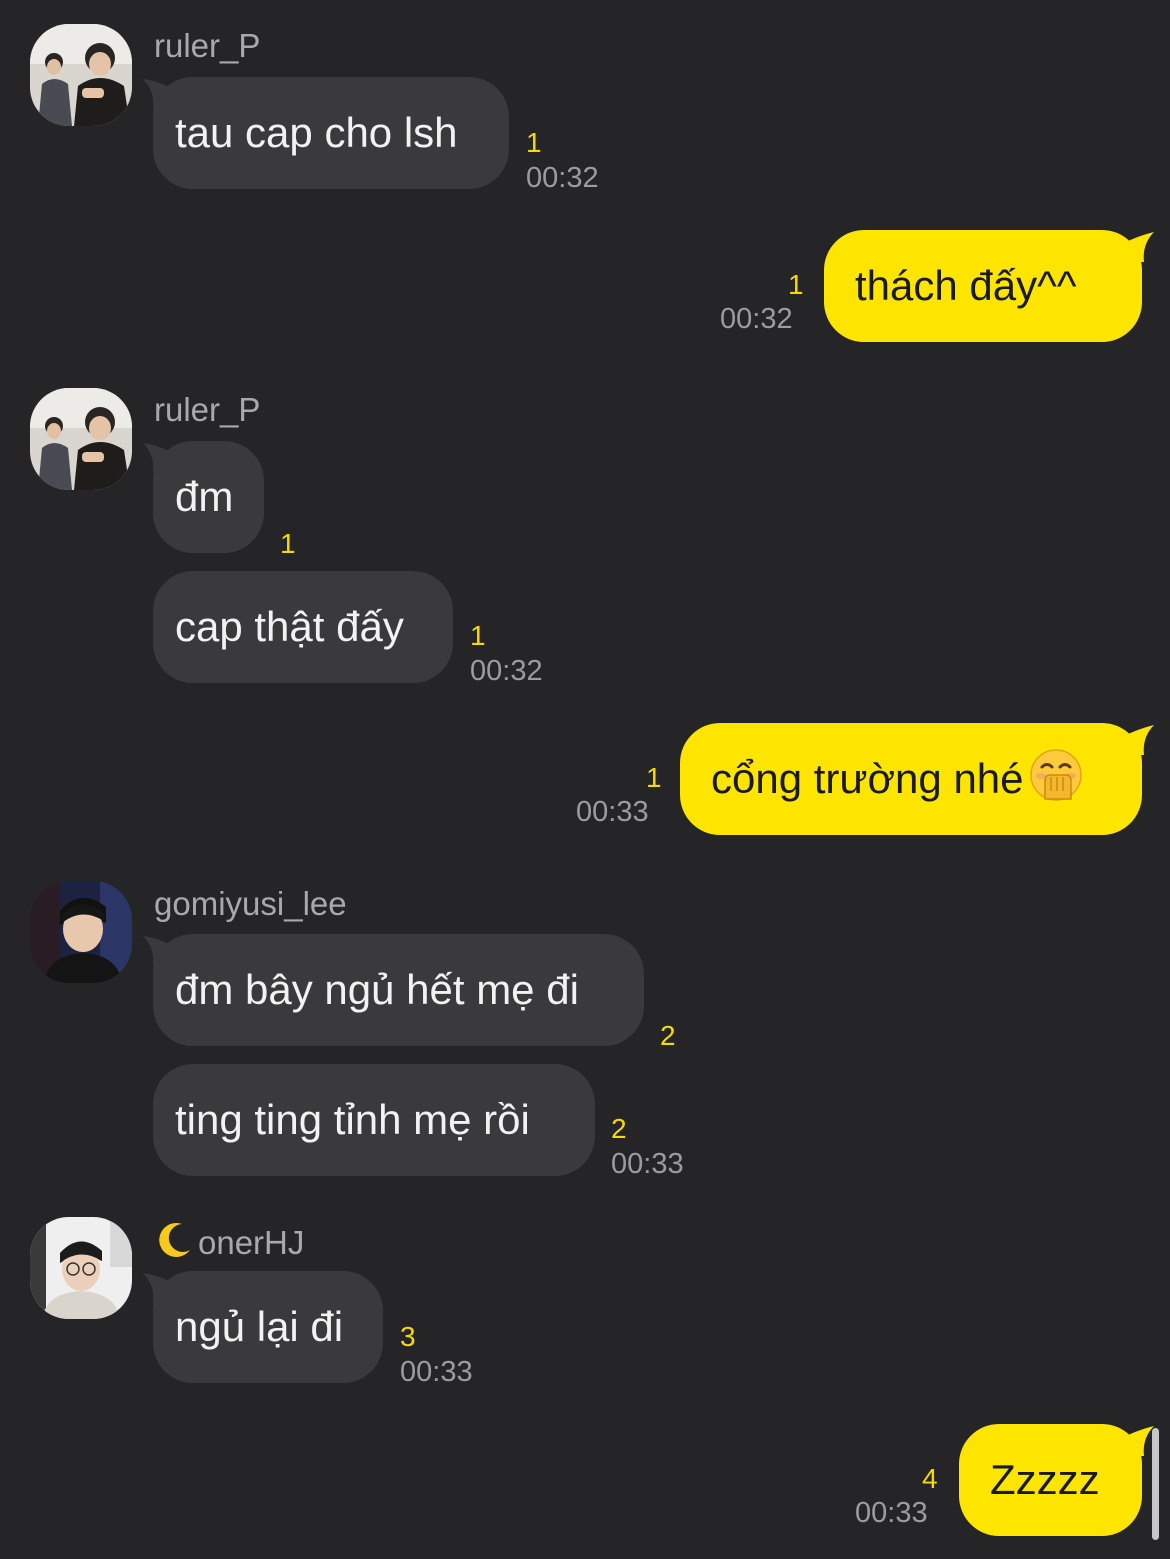 The width and height of the screenshot is (1170, 1559). What do you see at coordinates (966, 285) in the screenshot?
I see `message-text: thách đấy^^` at bounding box center [966, 285].